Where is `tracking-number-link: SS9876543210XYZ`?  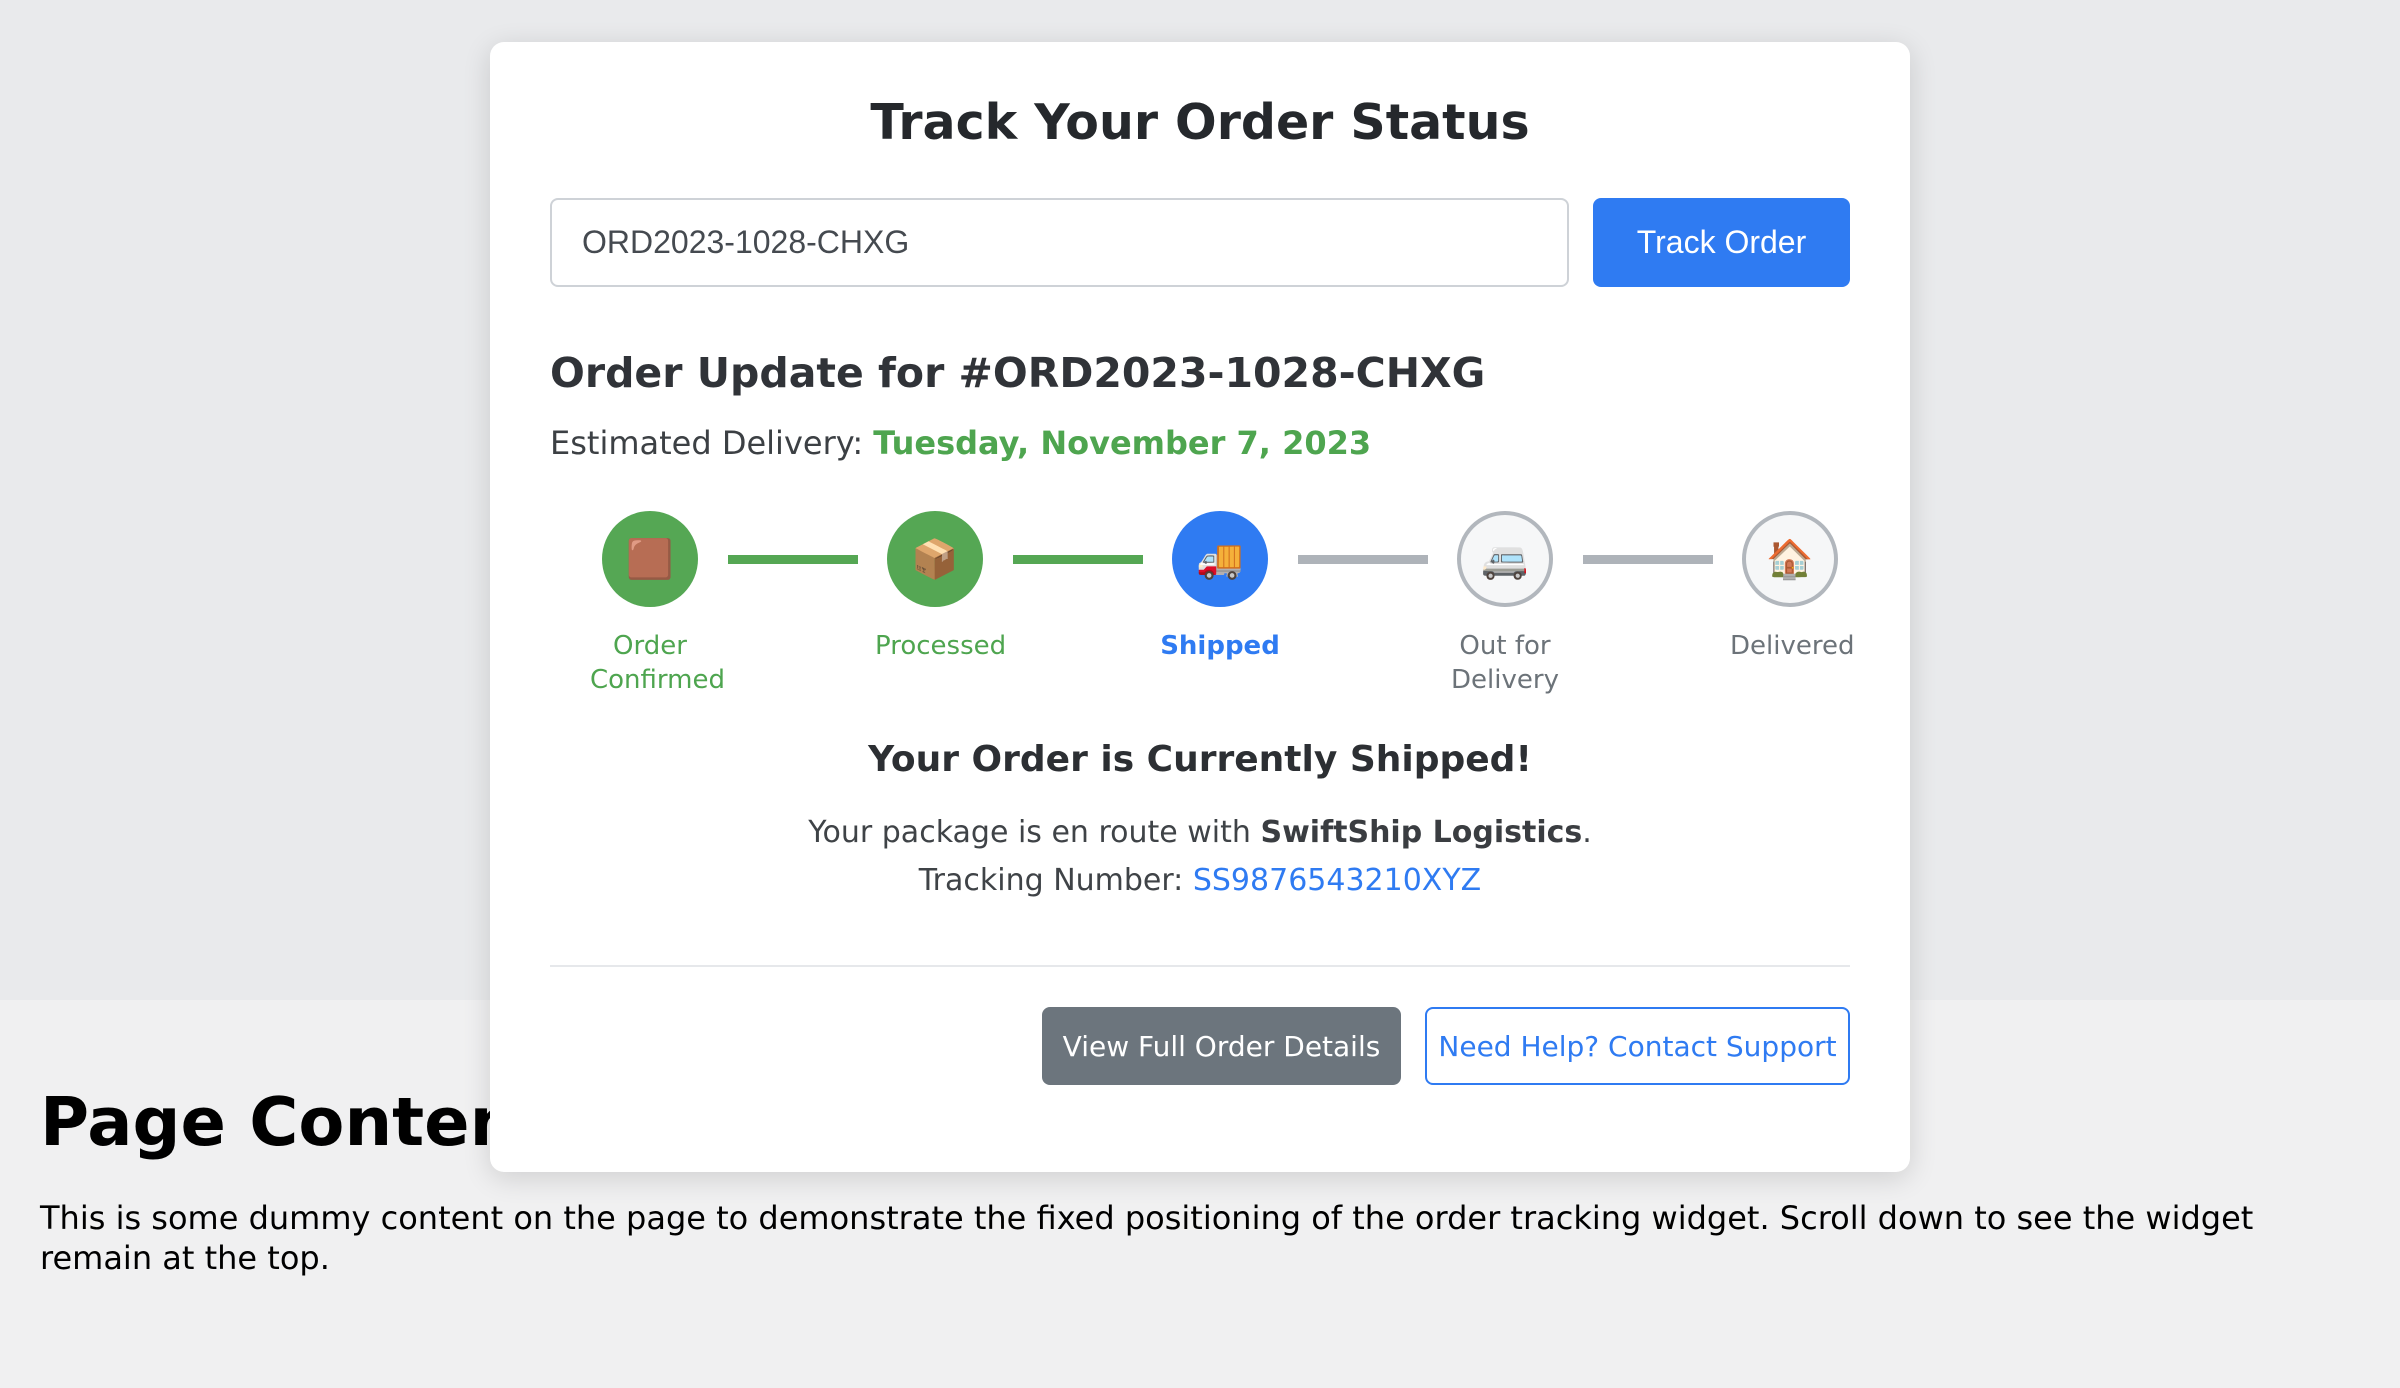
tracking-number-link: SS9876543210XYZ is located at coordinates (1337, 880).